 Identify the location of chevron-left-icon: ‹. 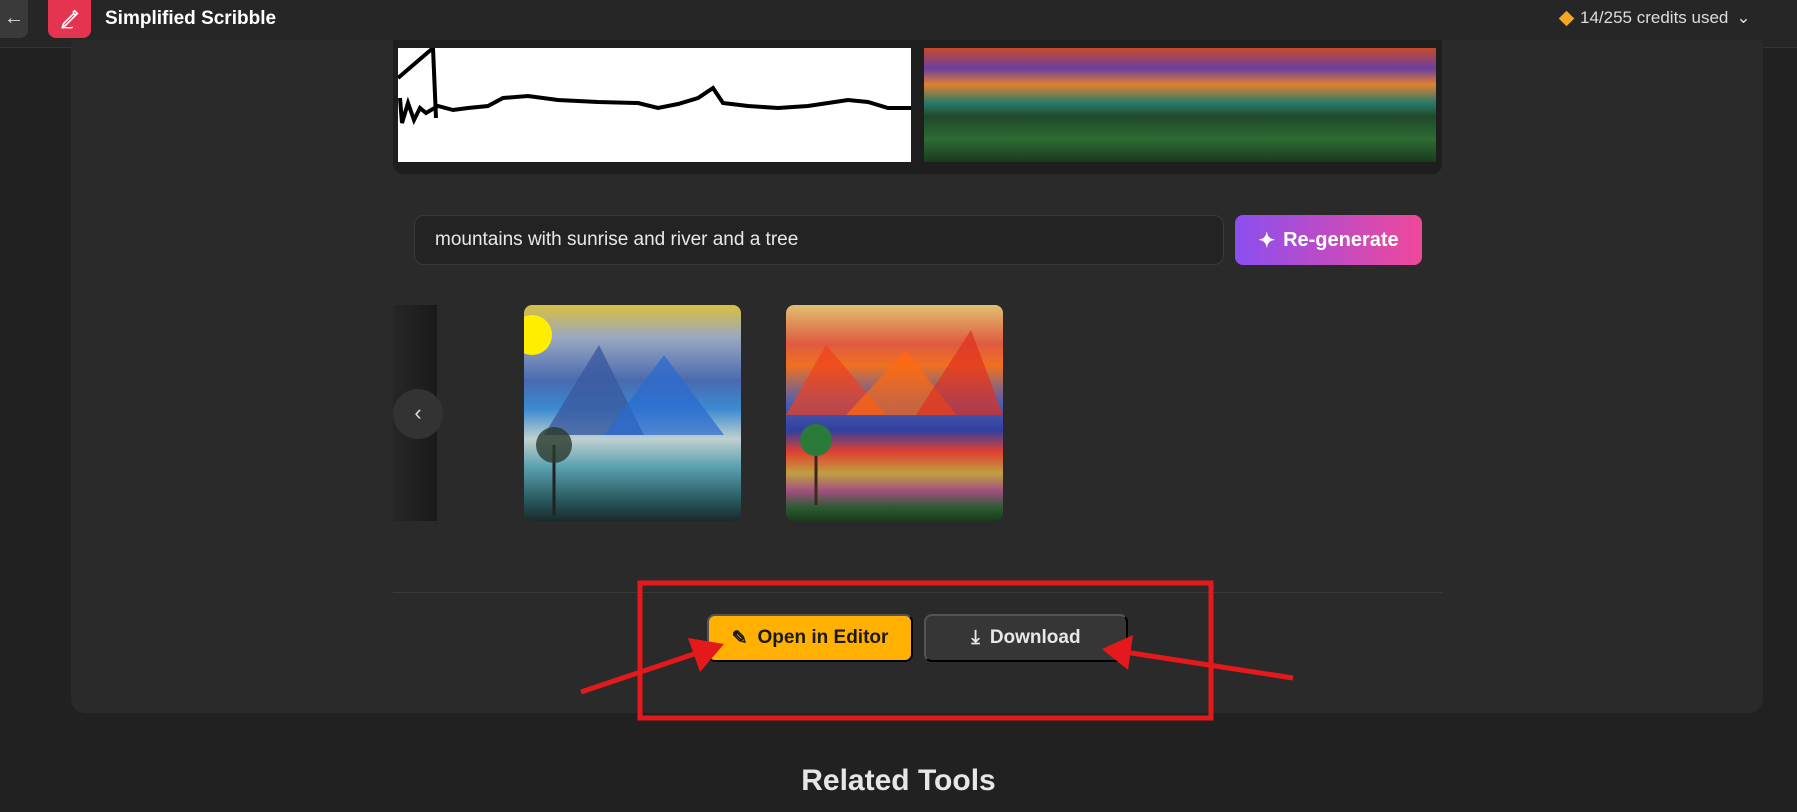
(418, 412).